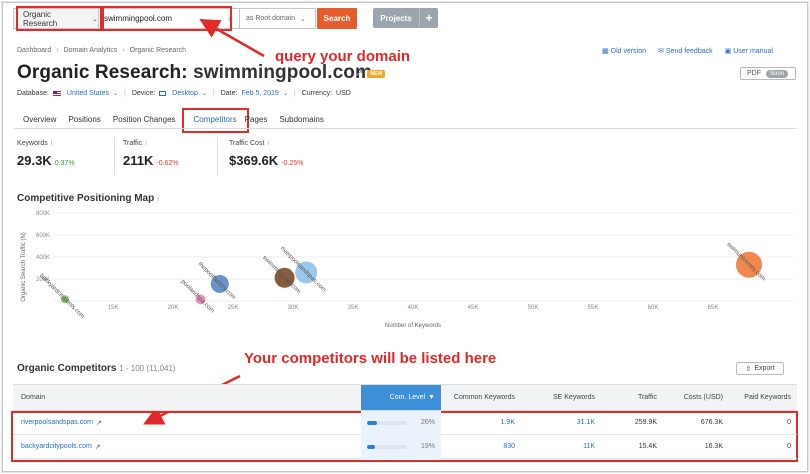 This screenshot has width=810, height=474. Describe the element at coordinates (43, 214) in the screenshot. I see `y-tick-label: 800K` at that location.